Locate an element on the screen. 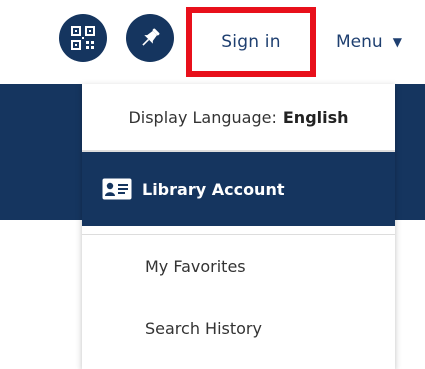 The width and height of the screenshot is (425, 369). sign-in-button: Sign in is located at coordinates (251, 42).